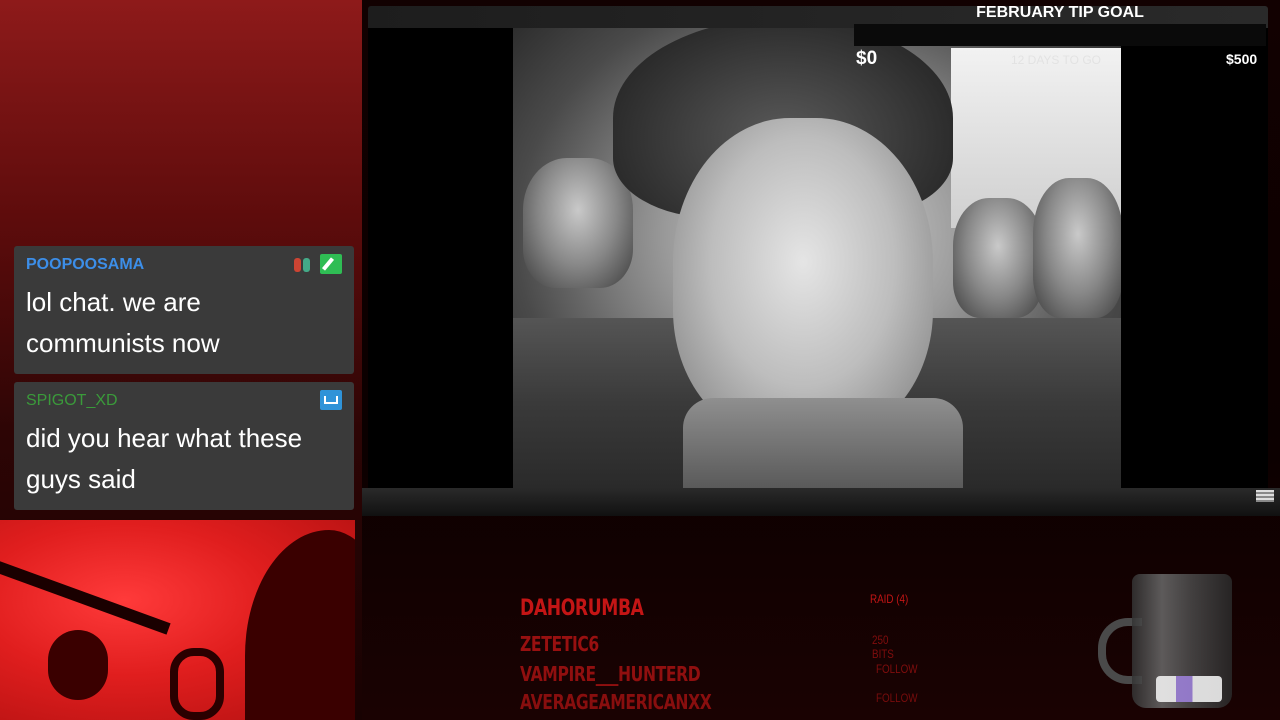 The image size is (1280, 720). What do you see at coordinates (889, 599) in the screenshot?
I see `latest-event-type: RAID (4)` at bounding box center [889, 599].